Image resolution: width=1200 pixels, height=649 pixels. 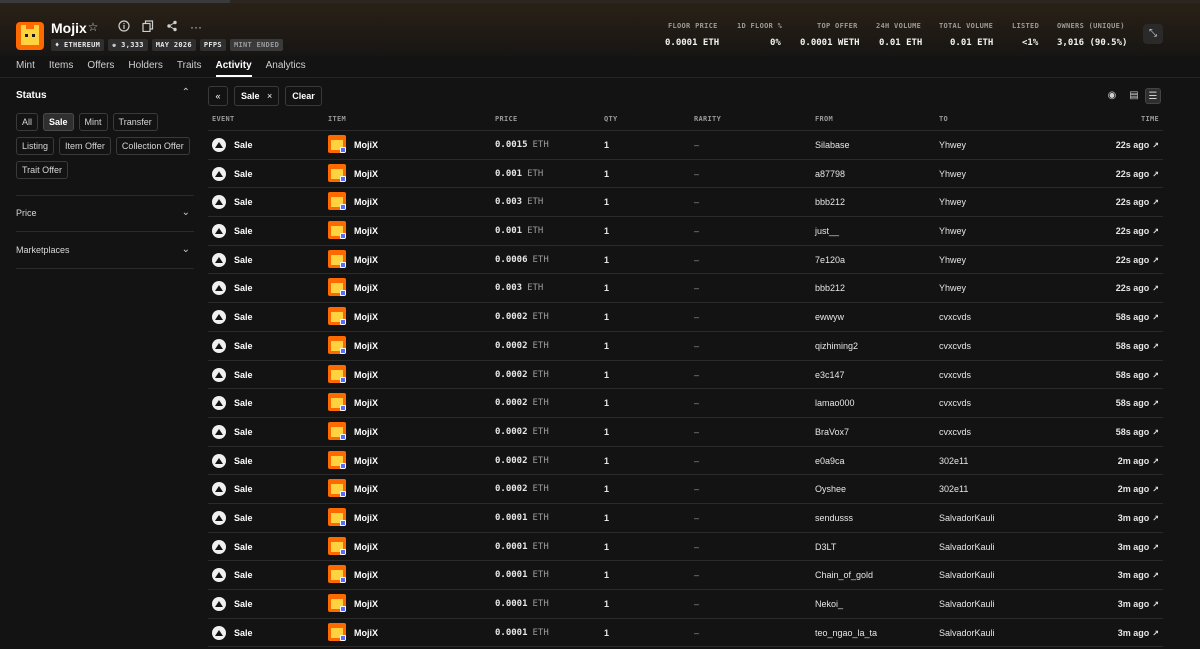 I want to click on from-address: Silabase, so click(x=832, y=145).